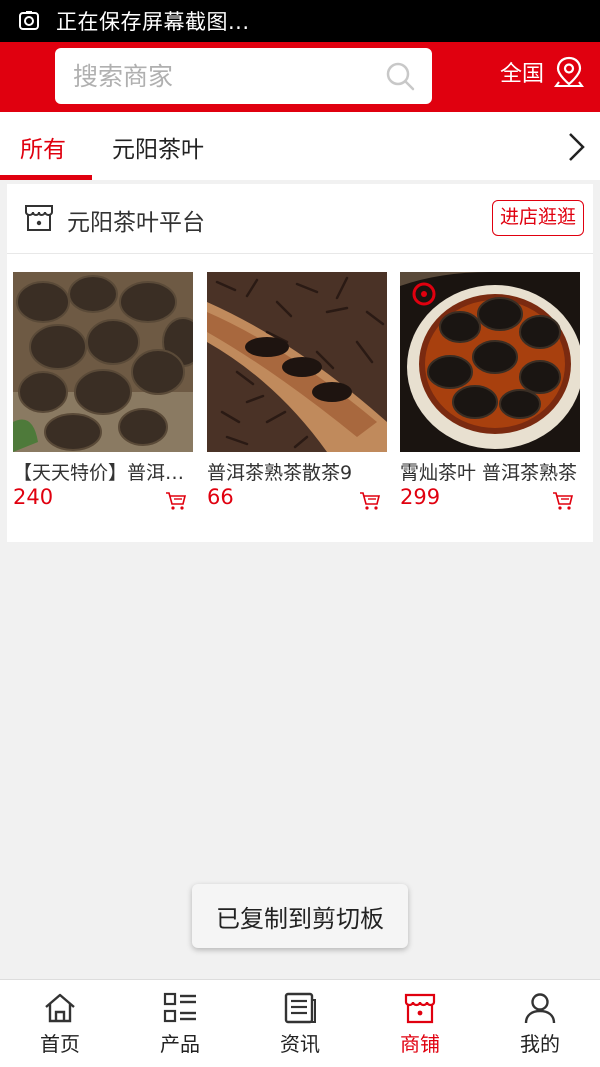  I want to click on nav-news: 资讯, so click(300, 1023).